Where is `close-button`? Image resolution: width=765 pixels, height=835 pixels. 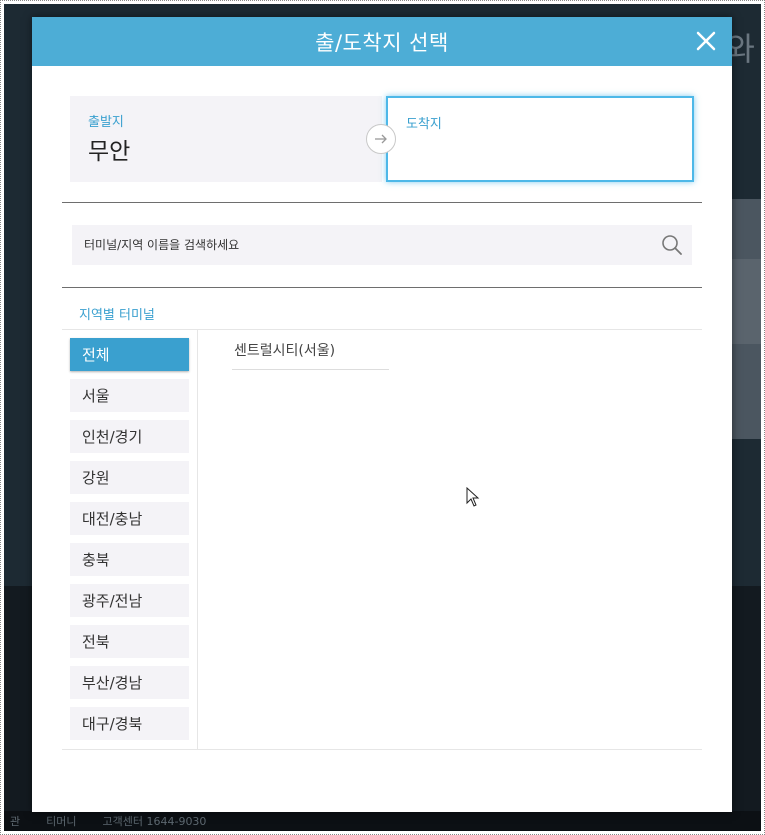
close-button is located at coordinates (706, 41).